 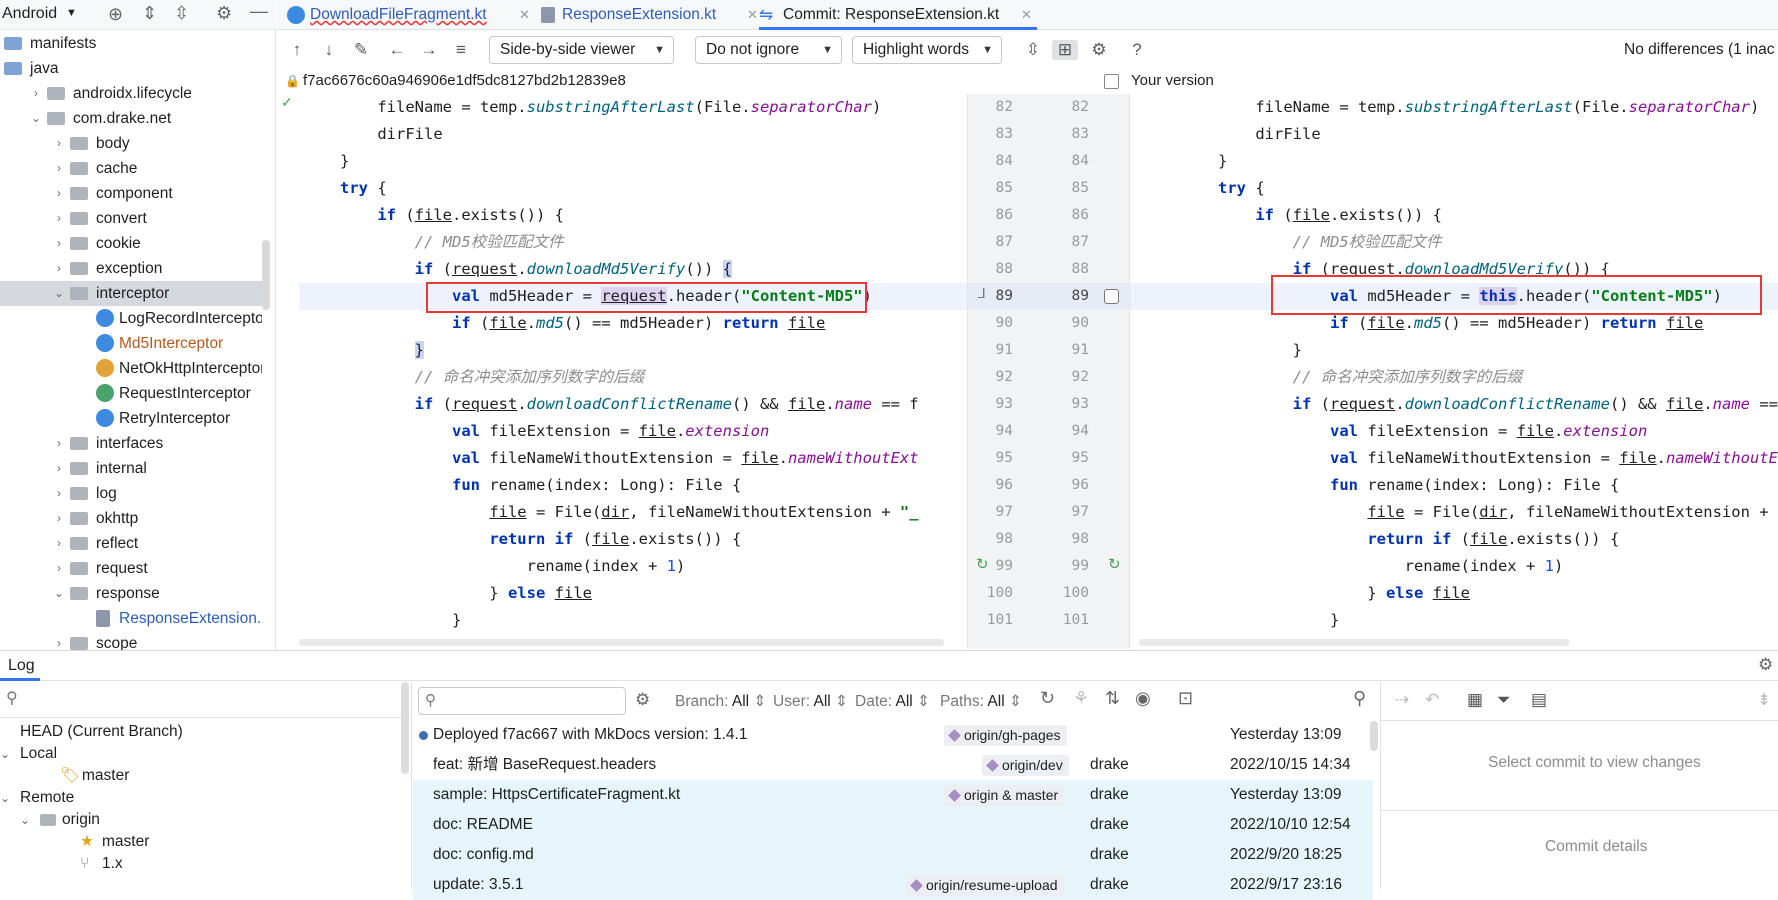 What do you see at coordinates (115, 14) in the screenshot?
I see `locate-icon: ⊕` at bounding box center [115, 14].